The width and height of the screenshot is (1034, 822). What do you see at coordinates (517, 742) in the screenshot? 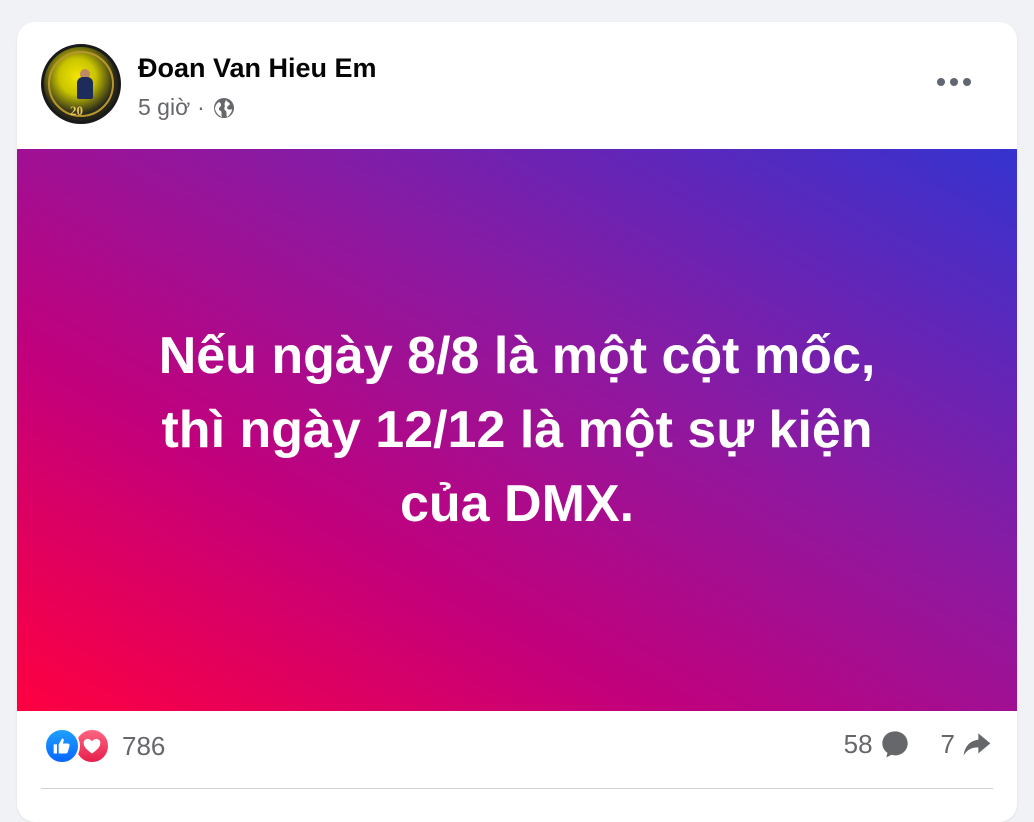
I see `post-stats: 786 58 7` at bounding box center [517, 742].